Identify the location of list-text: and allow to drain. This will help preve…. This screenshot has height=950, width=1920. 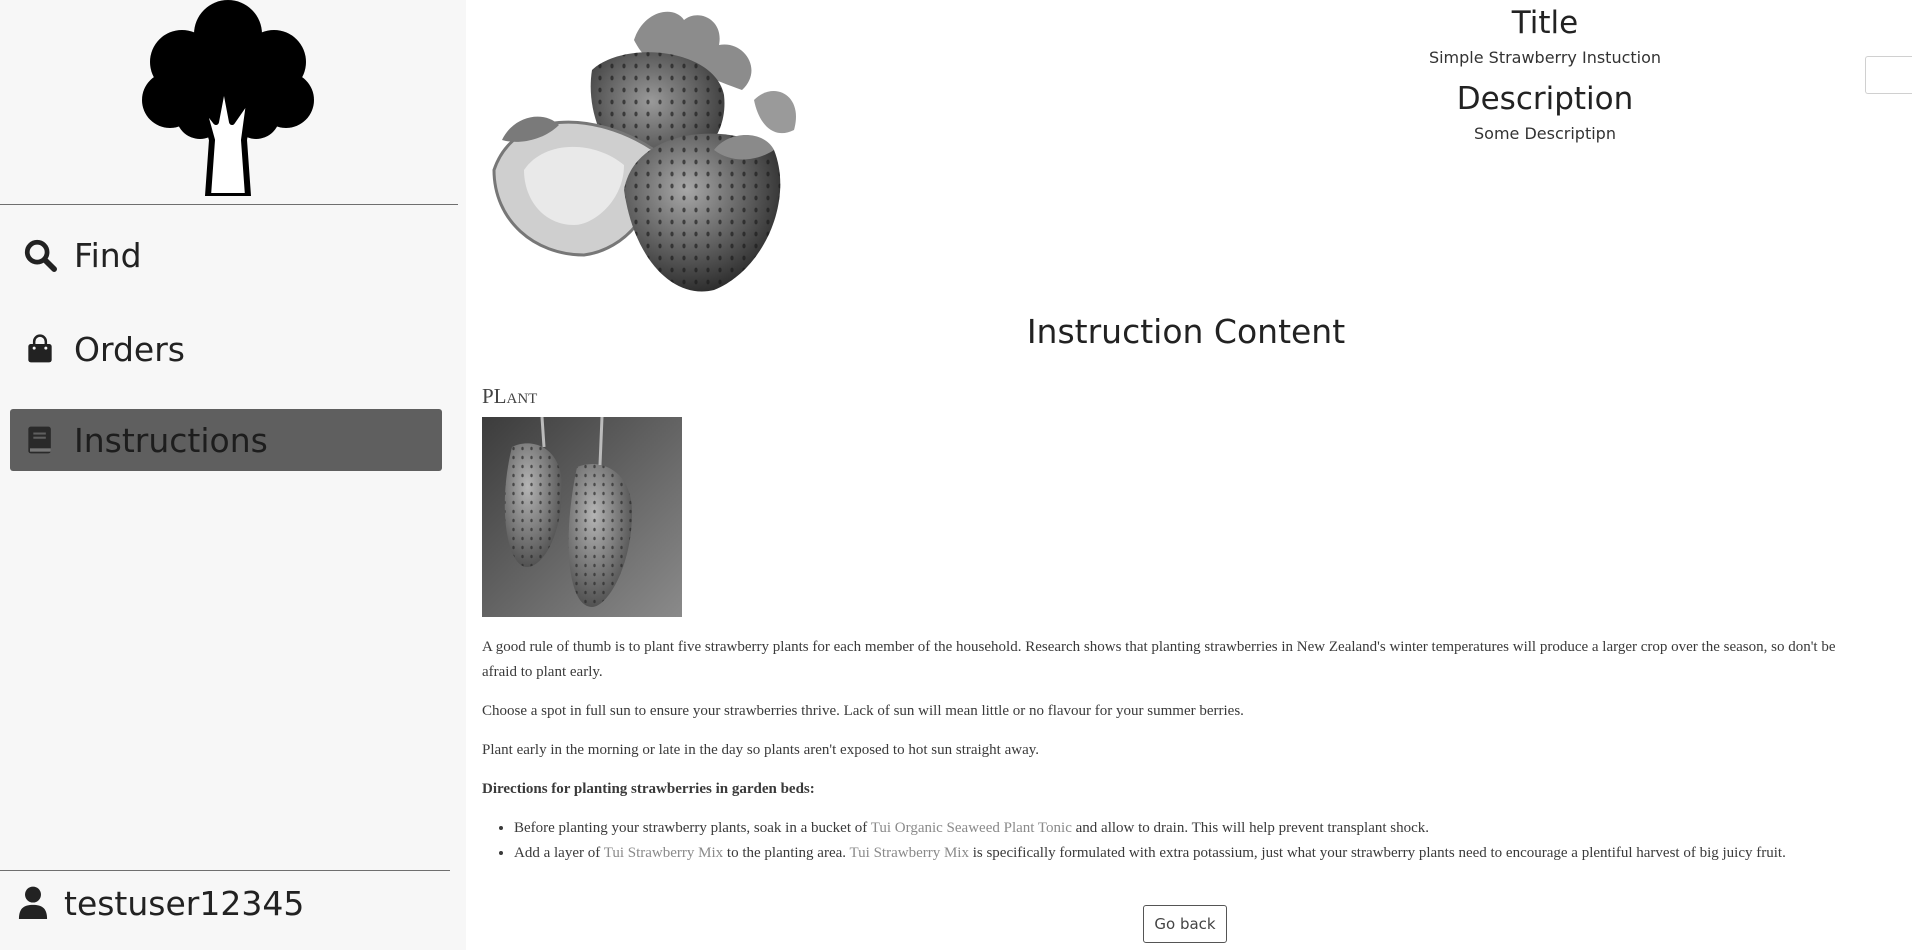
(1250, 828).